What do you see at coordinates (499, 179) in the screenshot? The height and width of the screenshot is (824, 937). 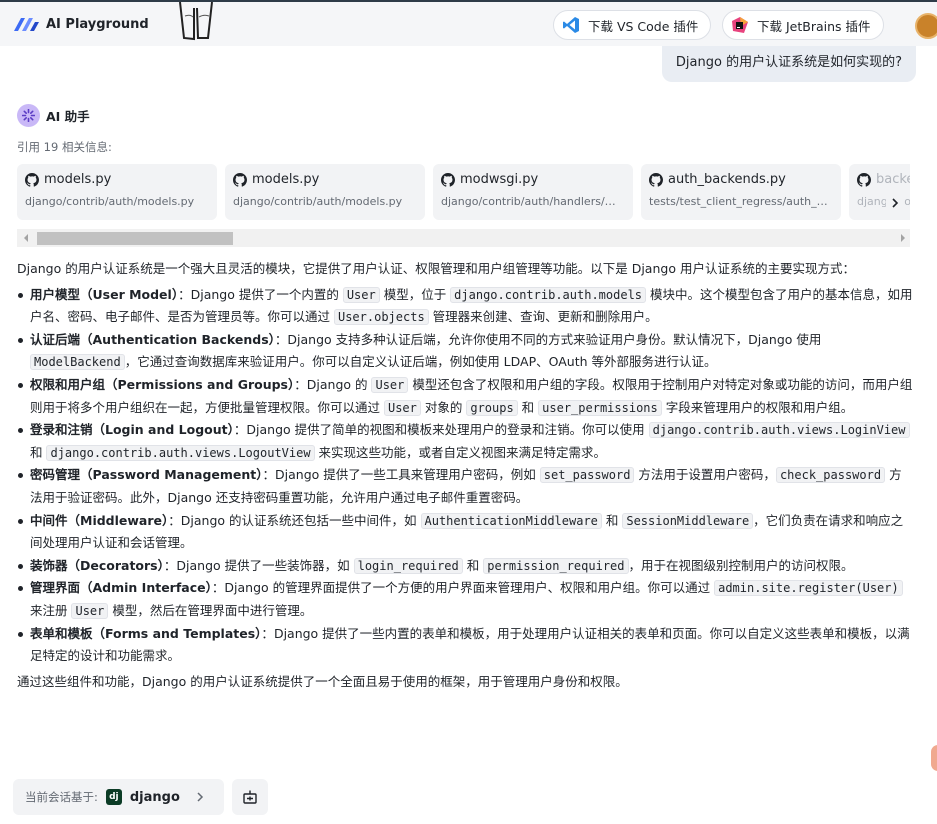 I see `citation-title: modwsgi.py` at bounding box center [499, 179].